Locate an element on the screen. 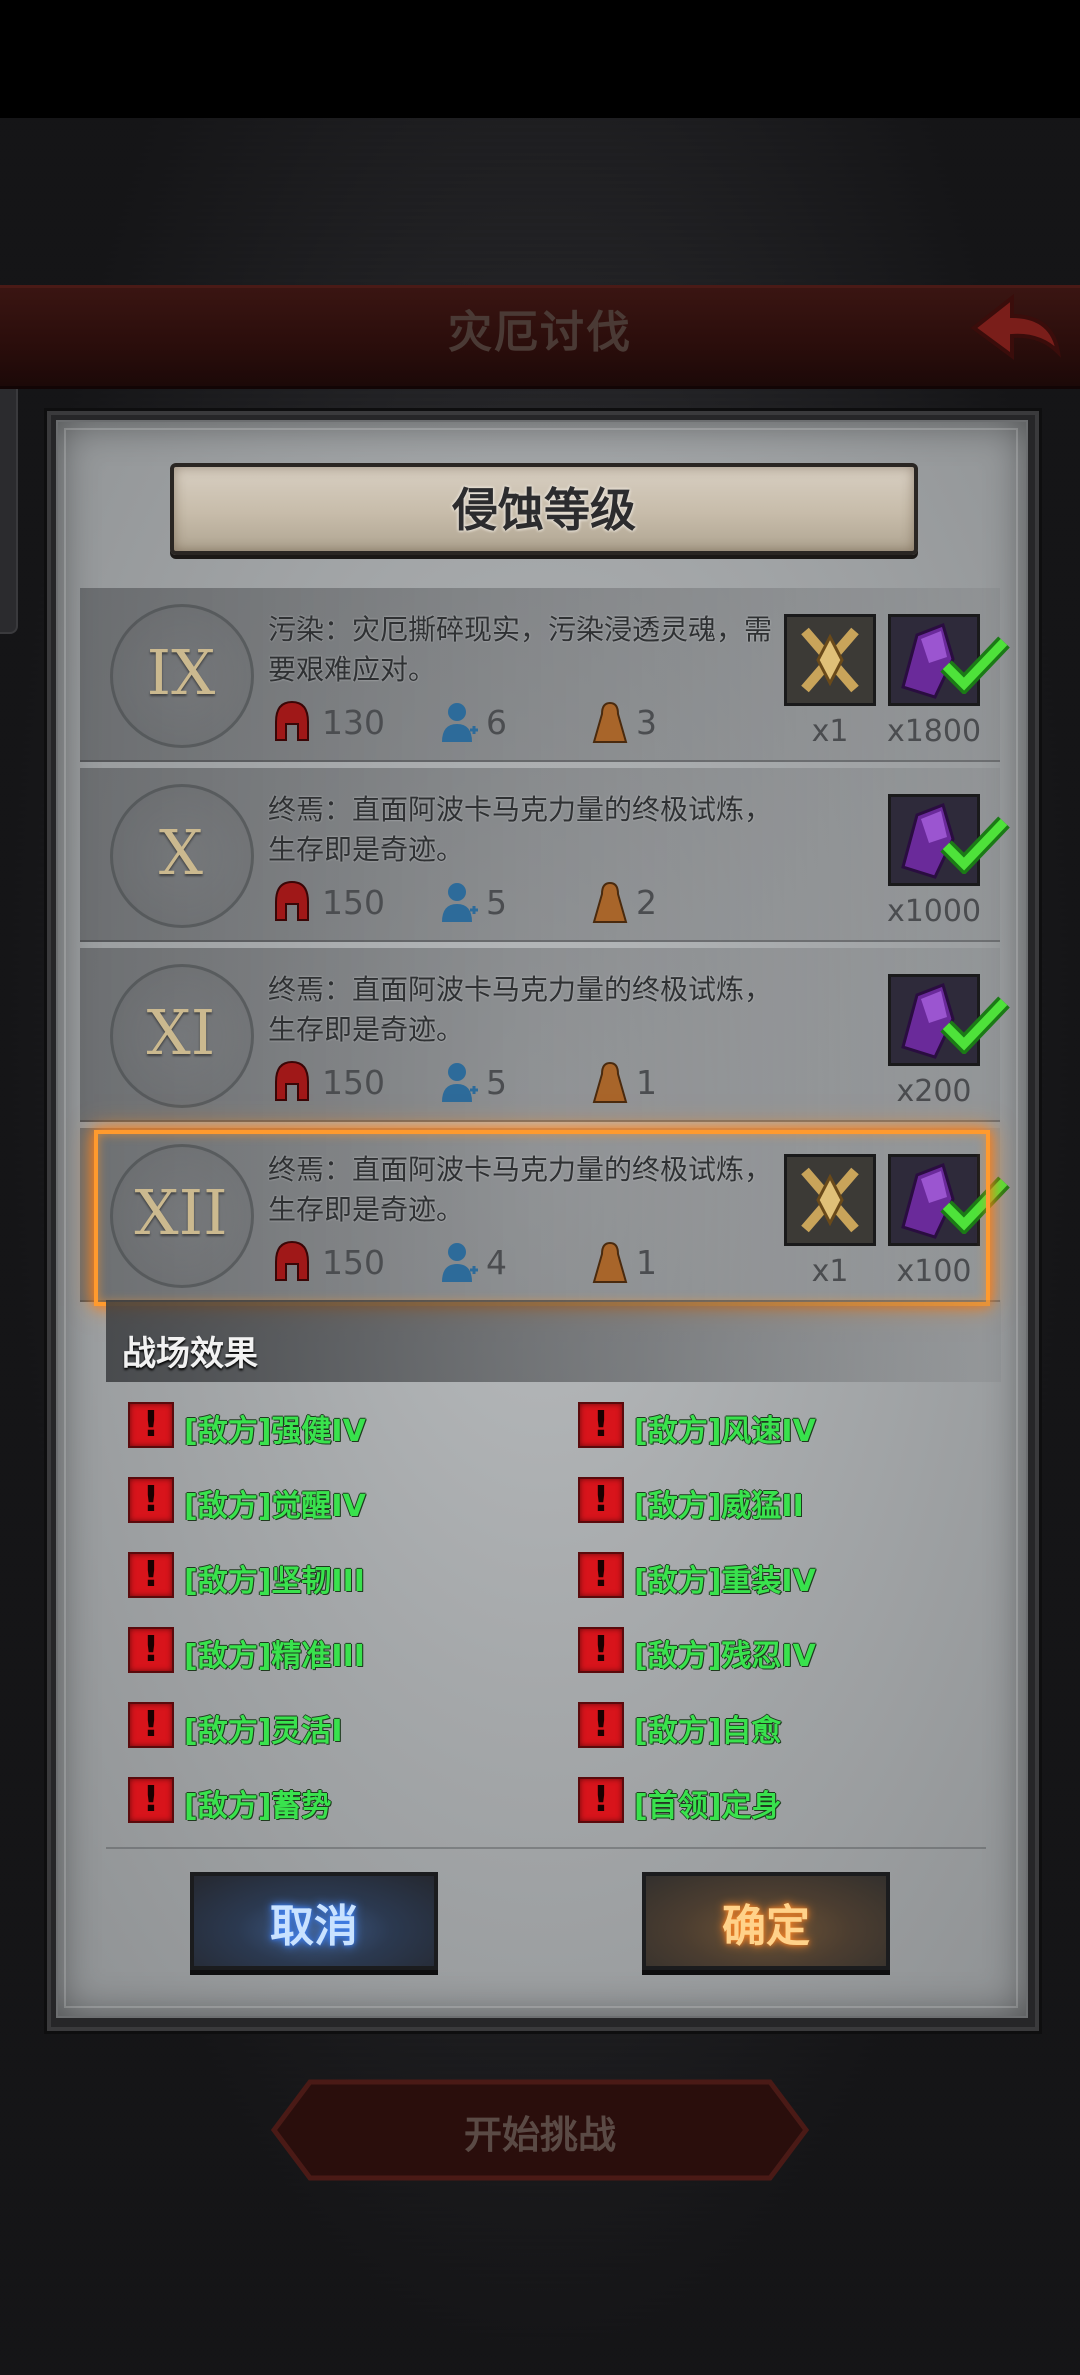  effects-title: 战场效果 is located at coordinates (190, 1354).